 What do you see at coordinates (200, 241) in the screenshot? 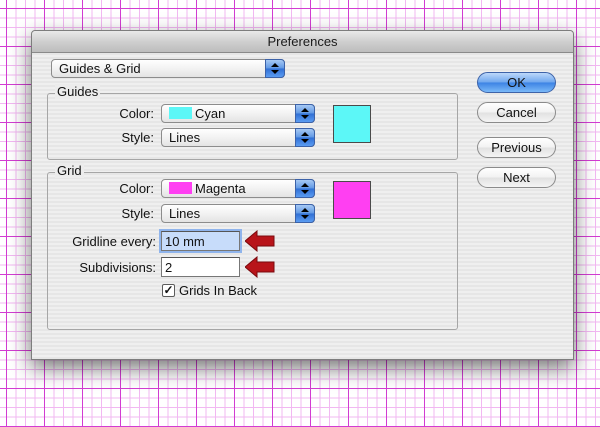
I see `gridline-every-input` at bounding box center [200, 241].